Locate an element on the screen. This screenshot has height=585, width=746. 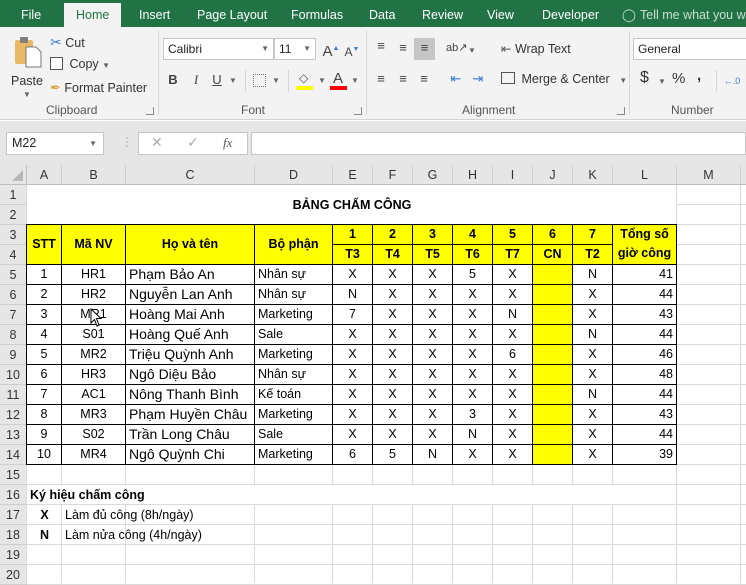
cell-ho-ten: Hoàng Quế Anh is located at coordinates (190, 334).